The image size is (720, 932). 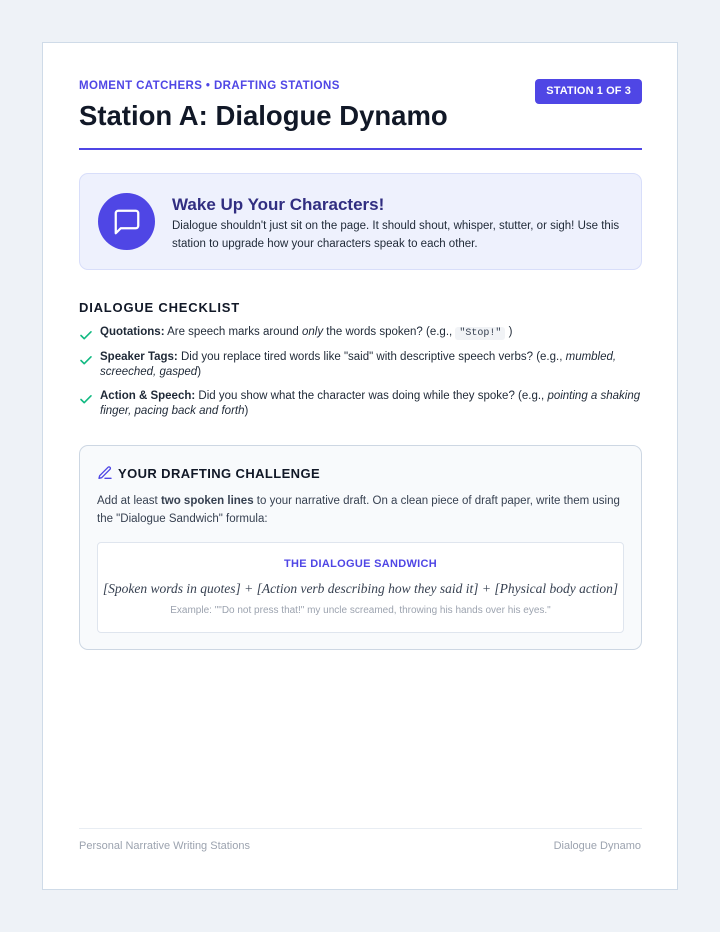 I want to click on footer-series: Personal Narrative Writing Stations, so click(x=164, y=846).